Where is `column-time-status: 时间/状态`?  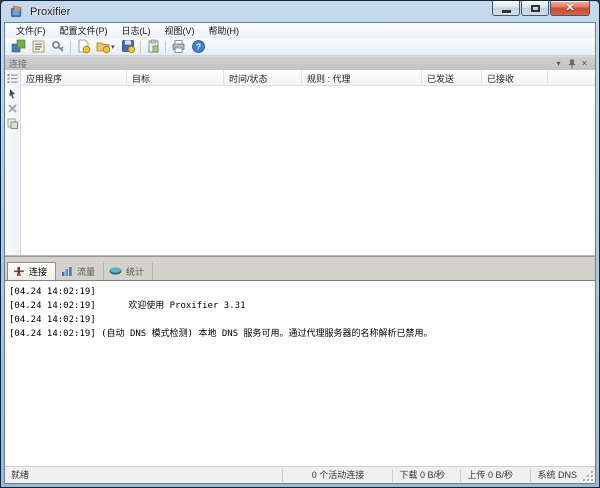 column-time-status: 时间/状态 is located at coordinates (263, 77).